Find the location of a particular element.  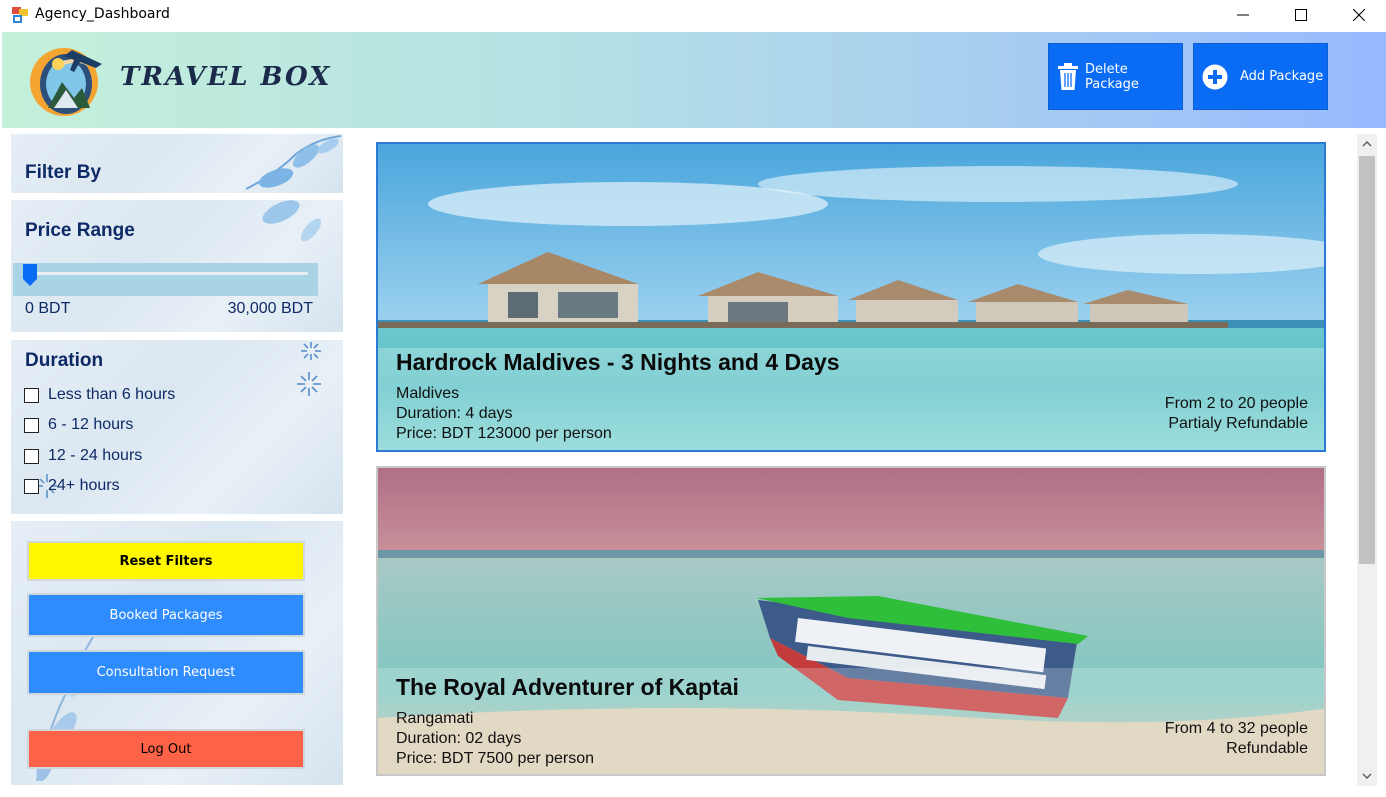

title-bar: Agency_Dashboard is located at coordinates (693, 15).